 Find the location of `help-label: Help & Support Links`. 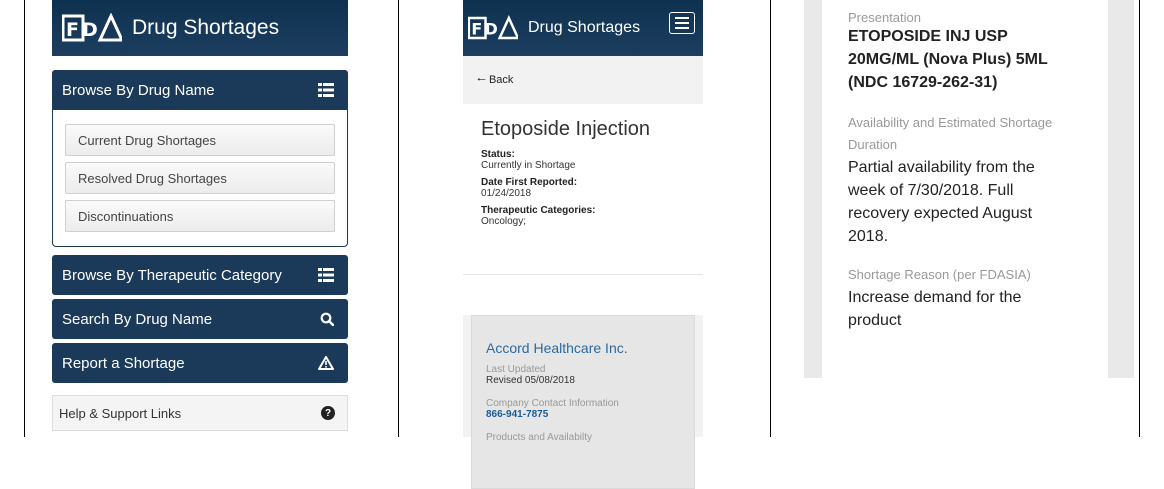

help-label: Help & Support Links is located at coordinates (120, 413).